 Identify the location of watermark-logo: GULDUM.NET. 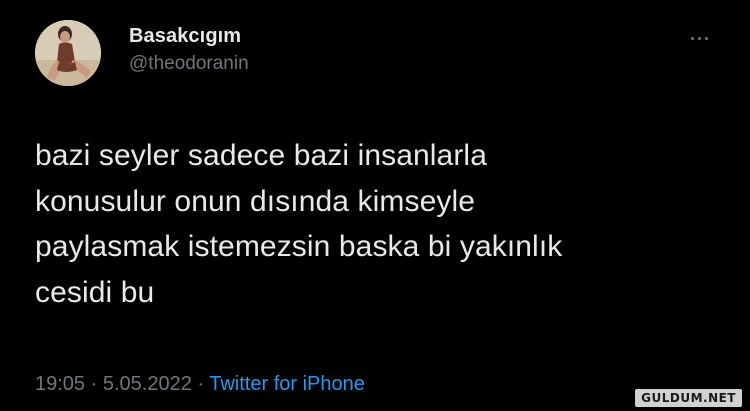
(688, 398).